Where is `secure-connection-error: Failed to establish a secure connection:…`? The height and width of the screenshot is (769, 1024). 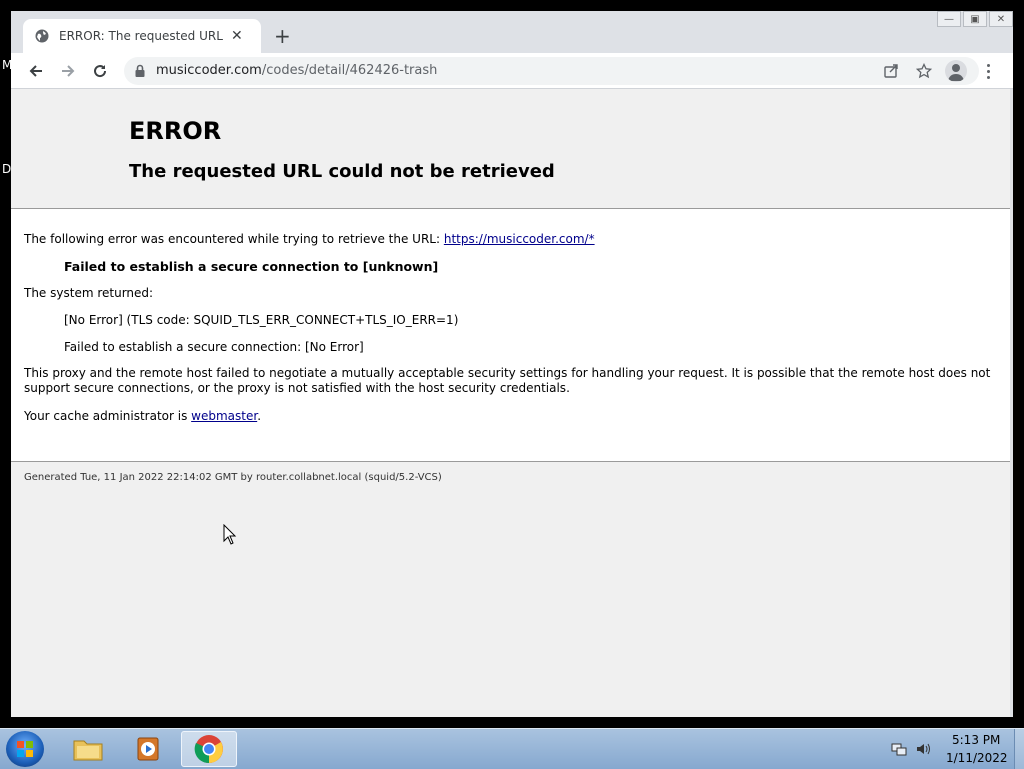
secure-connection-error: Failed to establish a secure connection:… is located at coordinates (214, 347).